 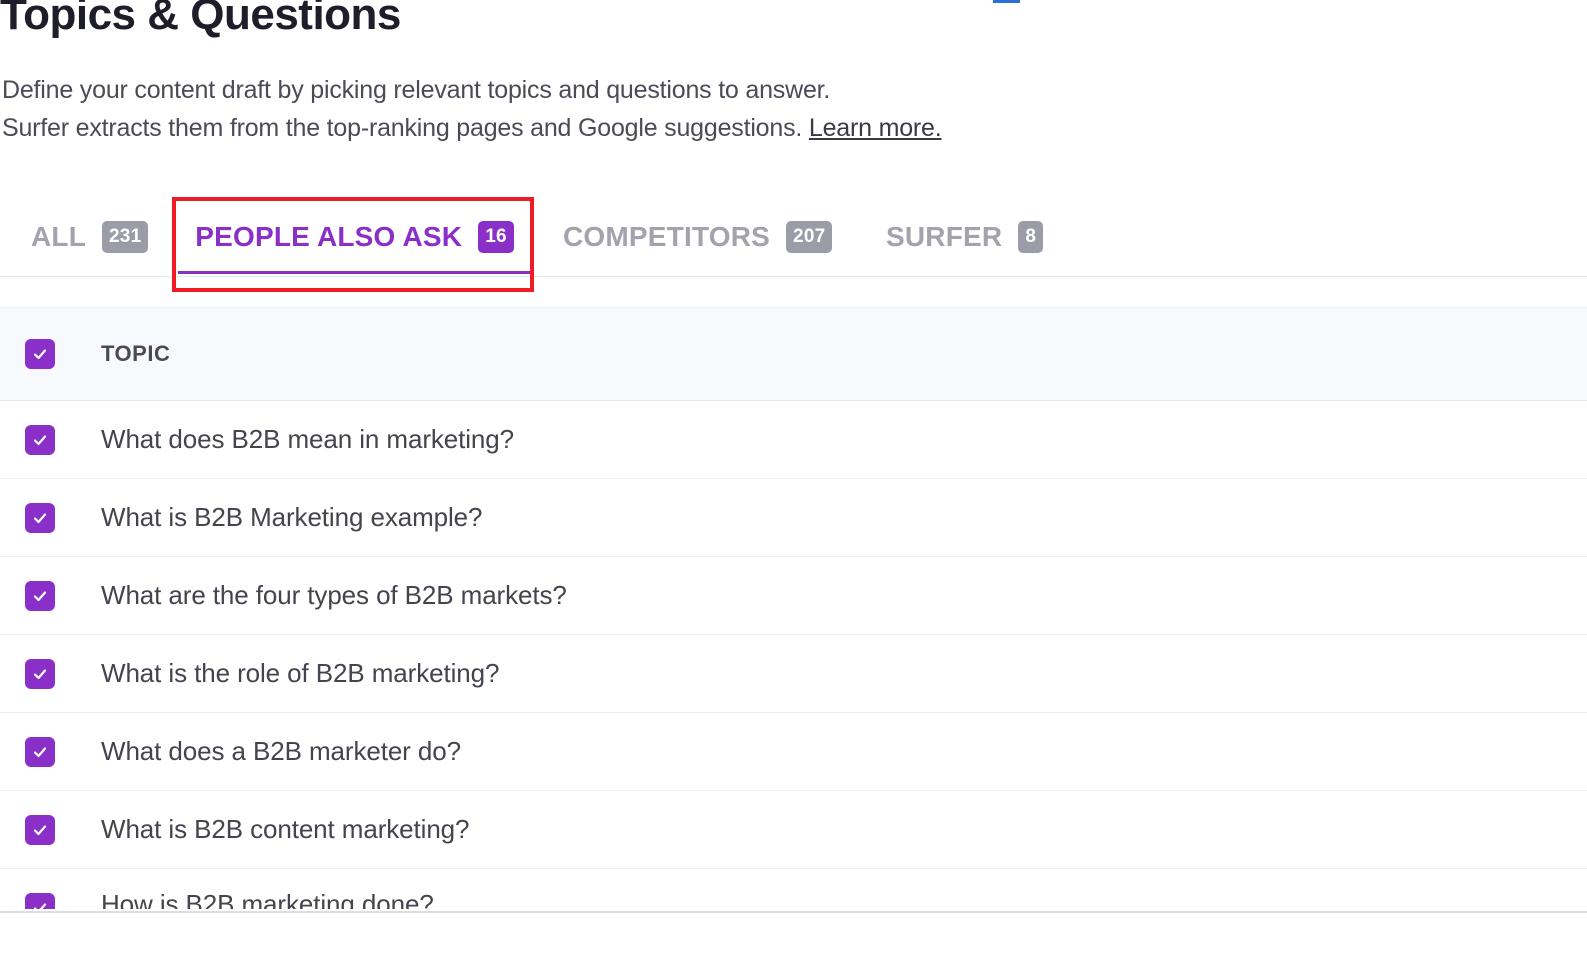 I want to click on select-all-checkbox, so click(x=40, y=354).